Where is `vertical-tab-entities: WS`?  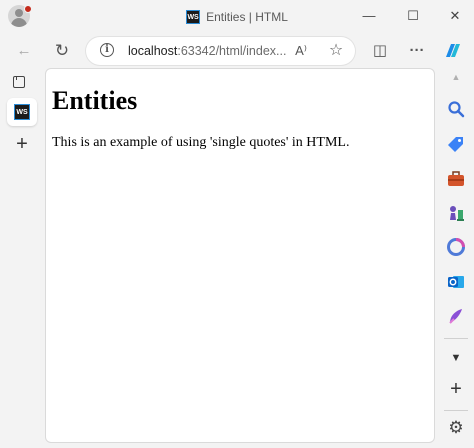 vertical-tab-entities: WS is located at coordinates (22, 112).